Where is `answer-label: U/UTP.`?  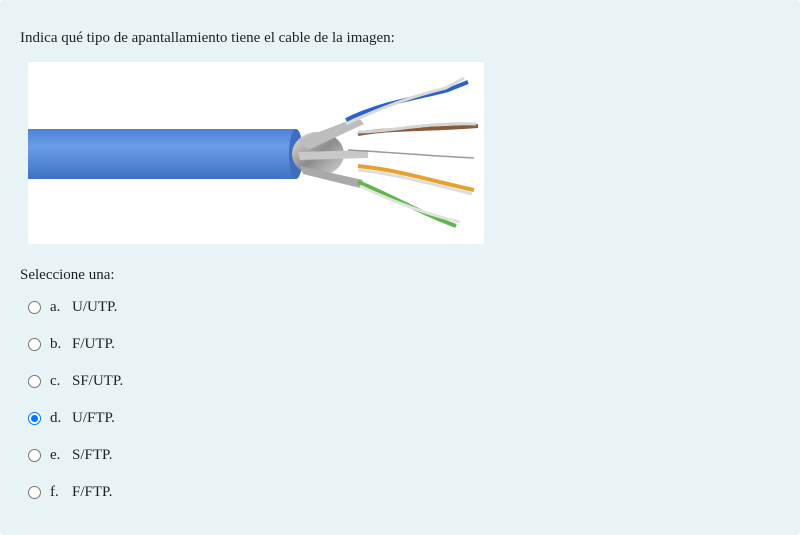 answer-label: U/UTP. is located at coordinates (95, 306).